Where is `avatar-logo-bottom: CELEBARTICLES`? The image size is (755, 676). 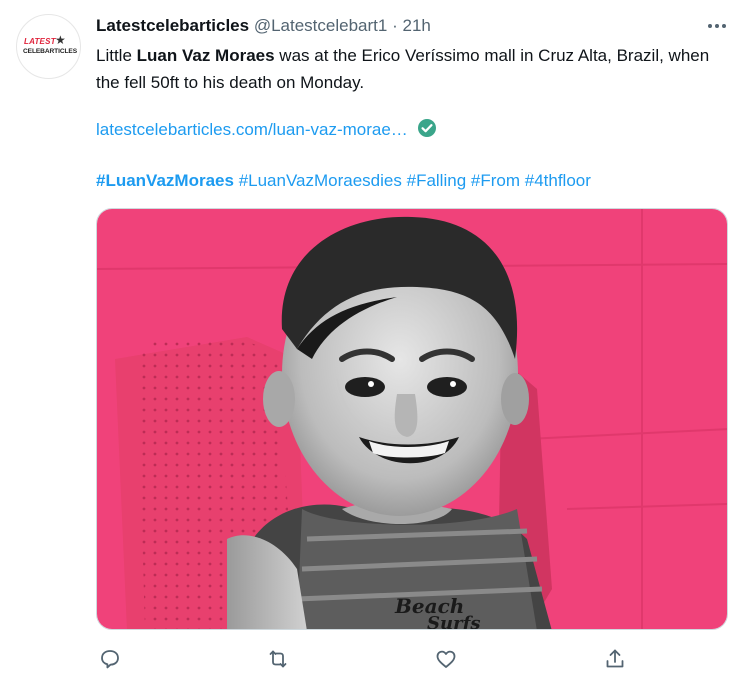 avatar-logo-bottom: CELEBARTICLES is located at coordinates (50, 51).